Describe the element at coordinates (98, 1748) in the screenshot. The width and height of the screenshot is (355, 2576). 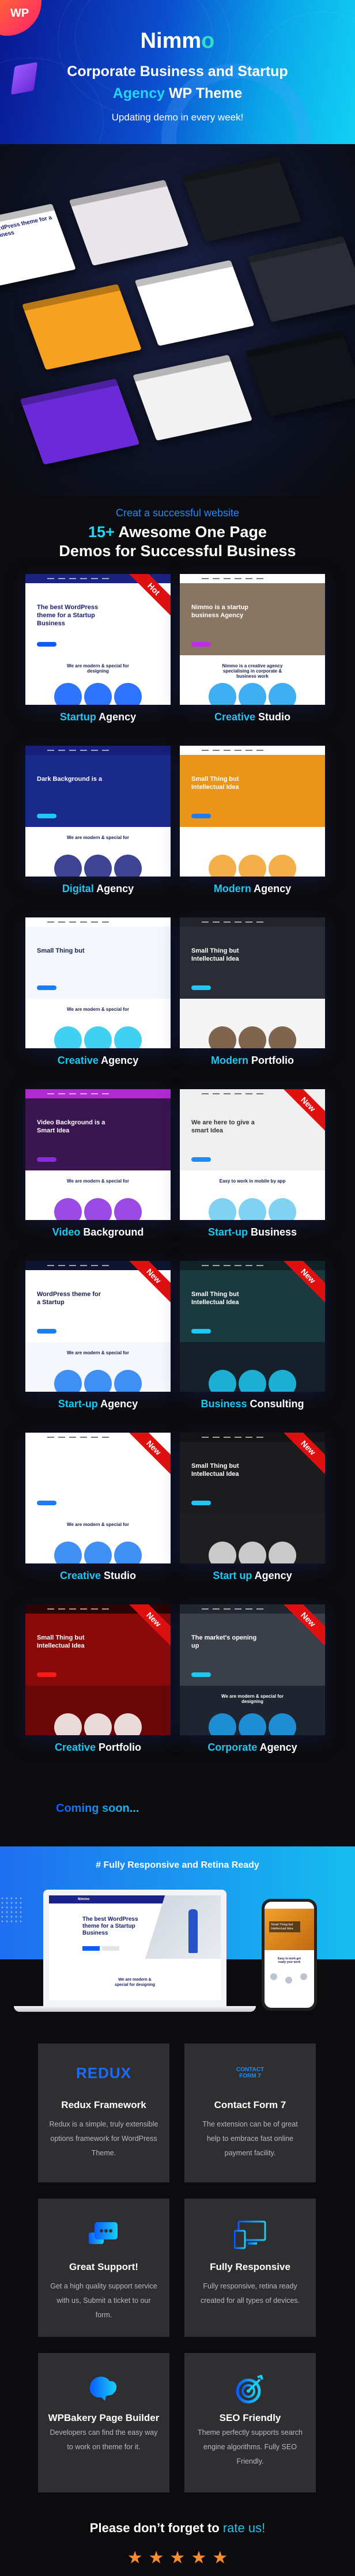
I see `demo-label: Creative Portfolio` at that location.